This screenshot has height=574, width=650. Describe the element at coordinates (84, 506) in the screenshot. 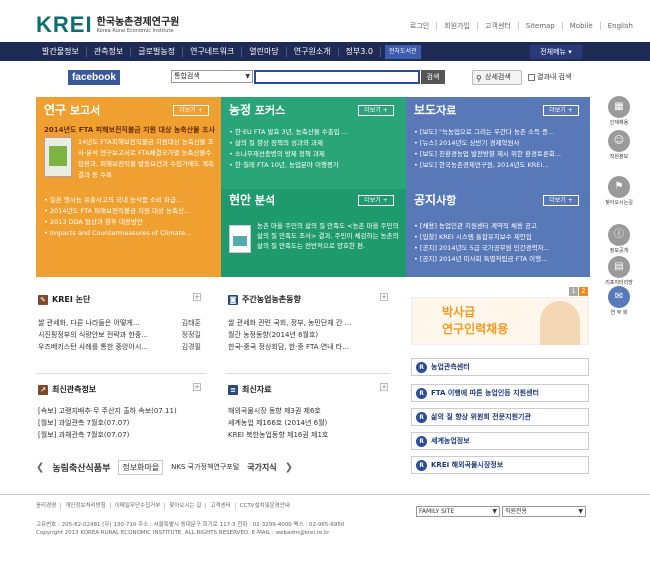

I see `footer-link-privacy: 개인정보처리방침` at that location.